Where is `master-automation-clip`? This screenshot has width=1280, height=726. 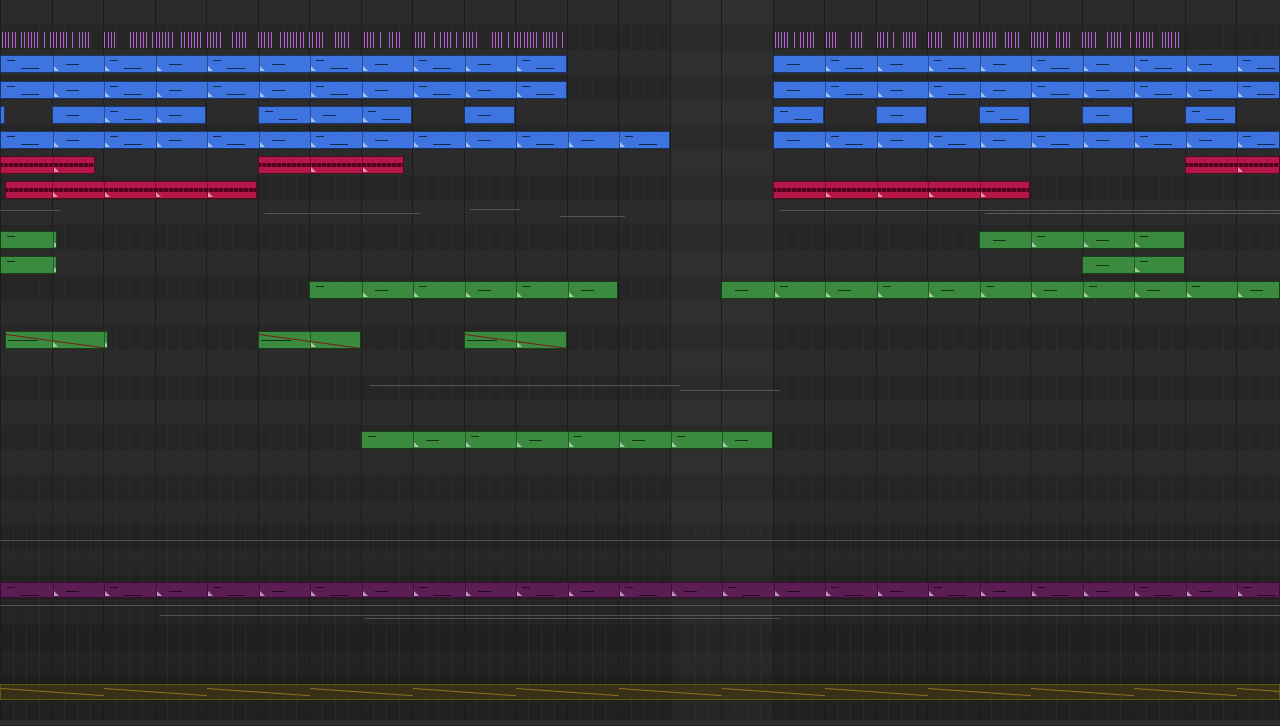 master-automation-clip is located at coordinates (640, 692).